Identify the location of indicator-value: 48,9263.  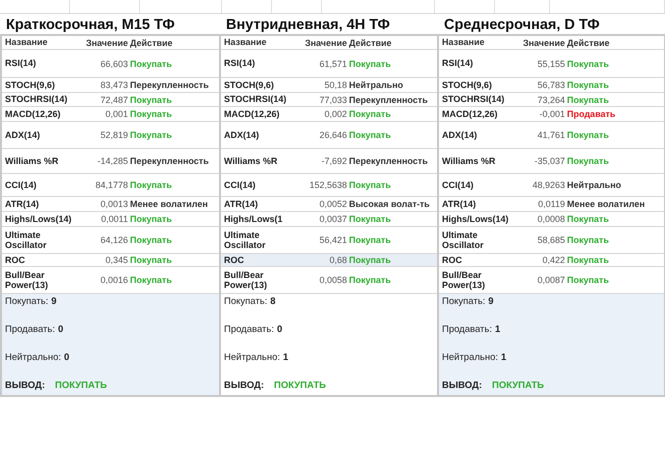
(548, 185).